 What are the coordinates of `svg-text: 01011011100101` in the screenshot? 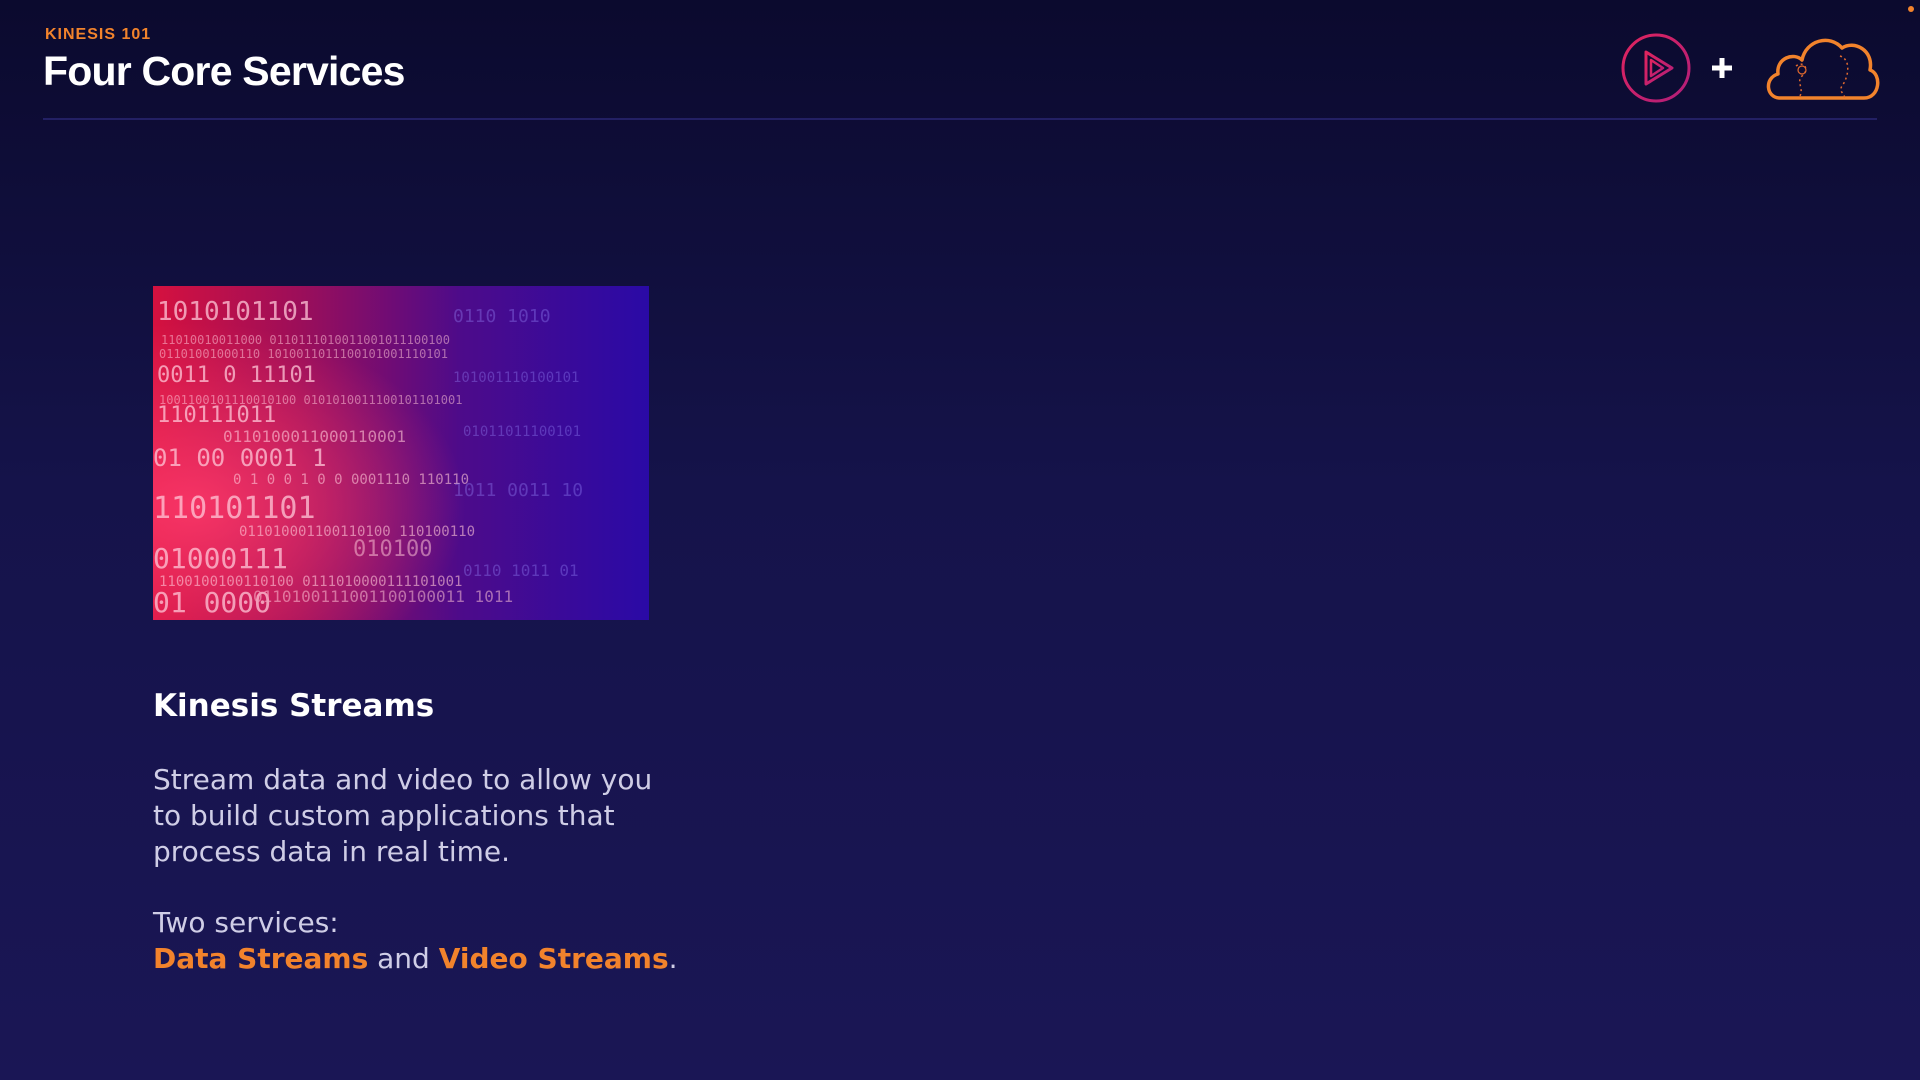 It's located at (522, 432).